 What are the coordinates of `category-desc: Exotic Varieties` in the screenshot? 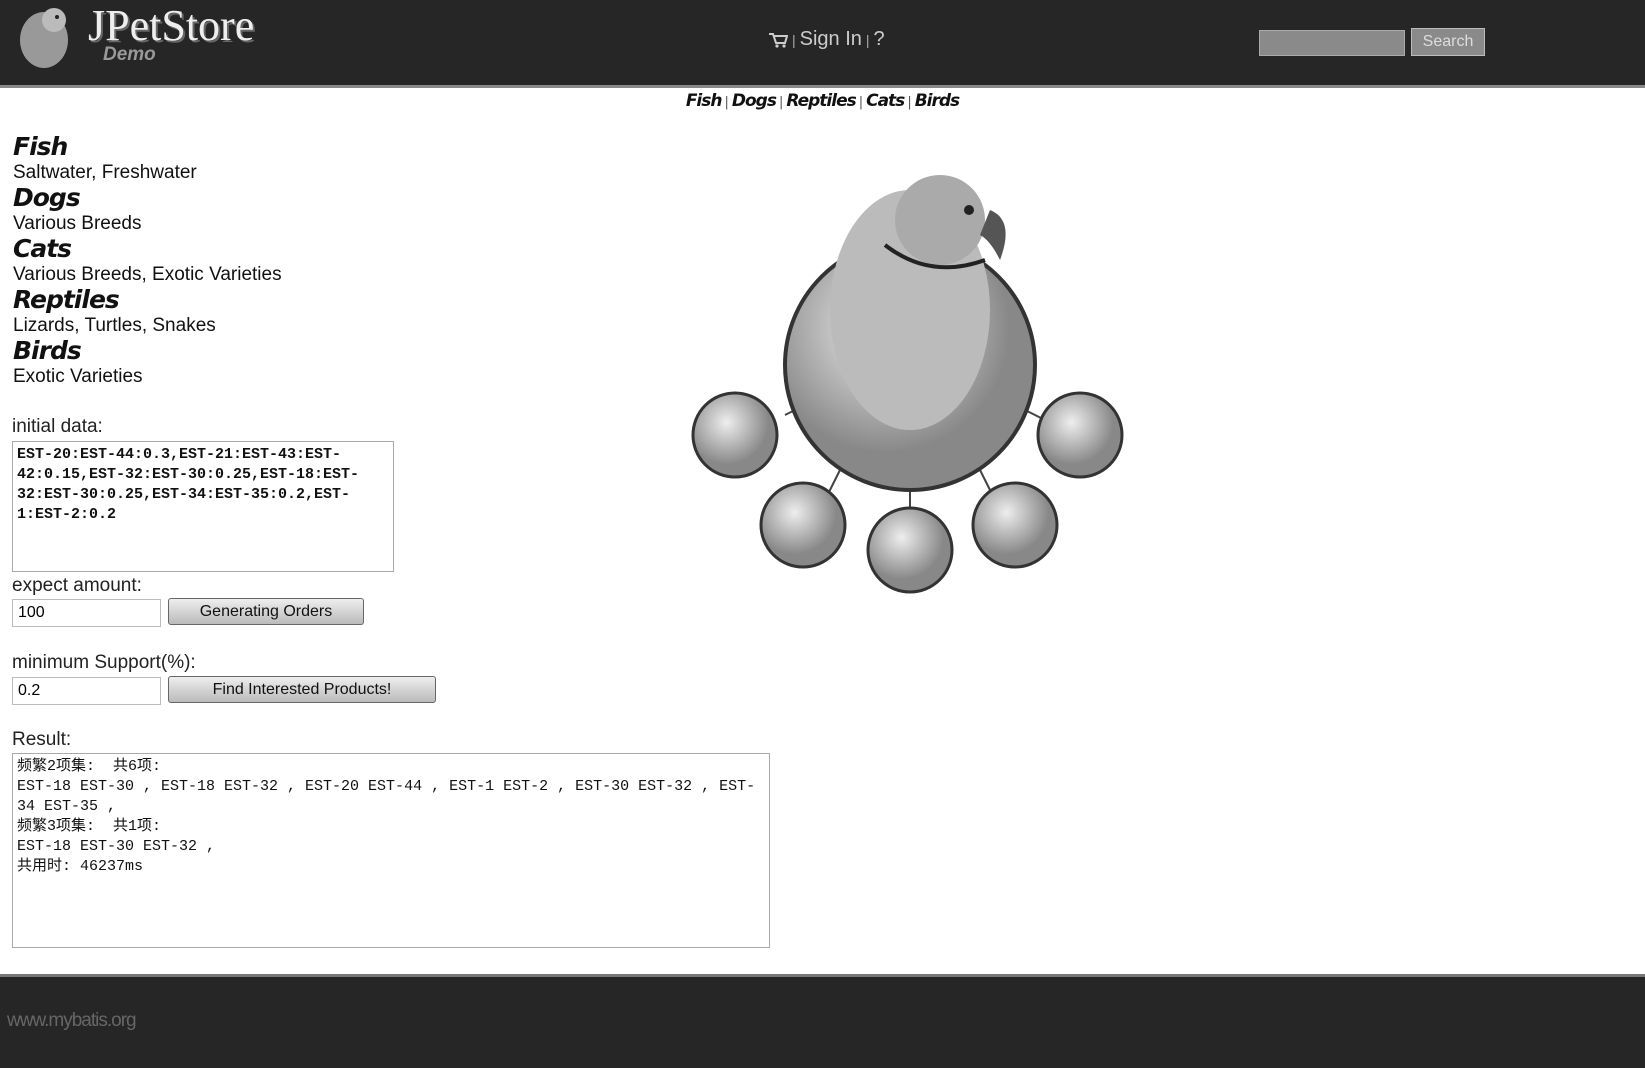 It's located at (78, 376).